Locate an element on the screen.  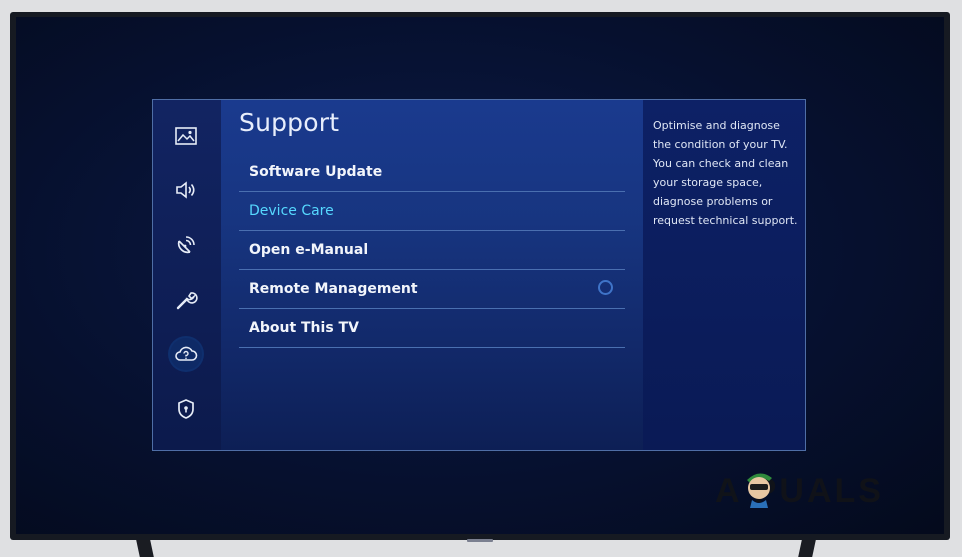
tv-stand-left is located at coordinates (145, 548).